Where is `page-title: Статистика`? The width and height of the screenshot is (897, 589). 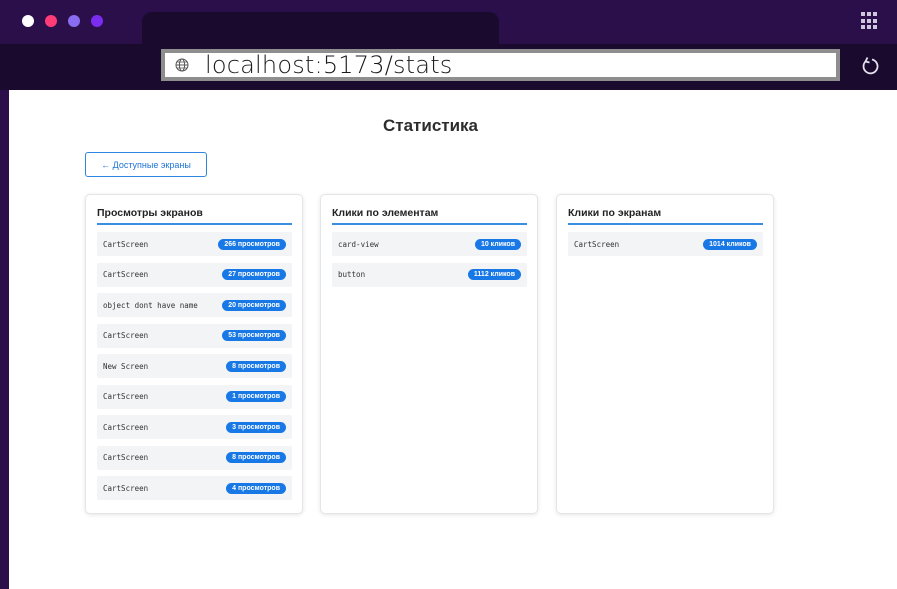 page-title: Статистика is located at coordinates (430, 125).